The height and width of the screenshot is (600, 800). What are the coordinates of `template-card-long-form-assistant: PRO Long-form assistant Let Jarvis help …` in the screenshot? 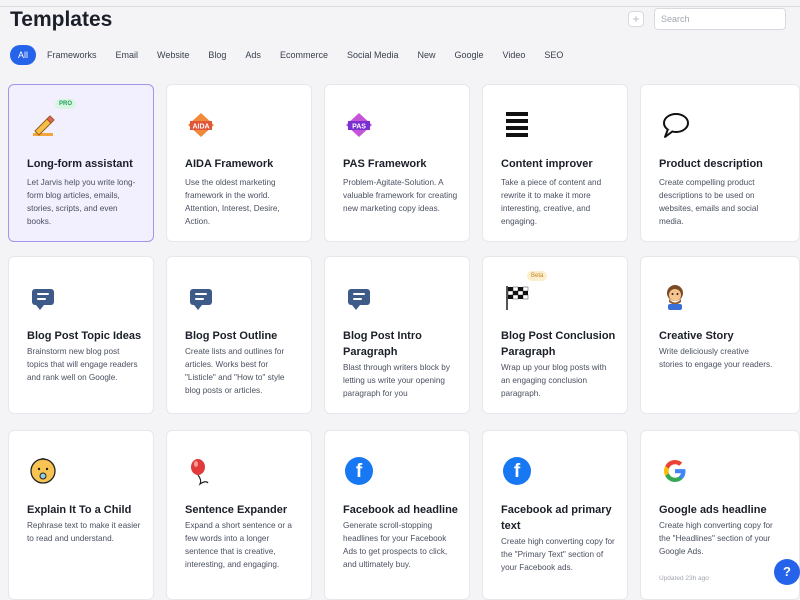 It's located at (81, 163).